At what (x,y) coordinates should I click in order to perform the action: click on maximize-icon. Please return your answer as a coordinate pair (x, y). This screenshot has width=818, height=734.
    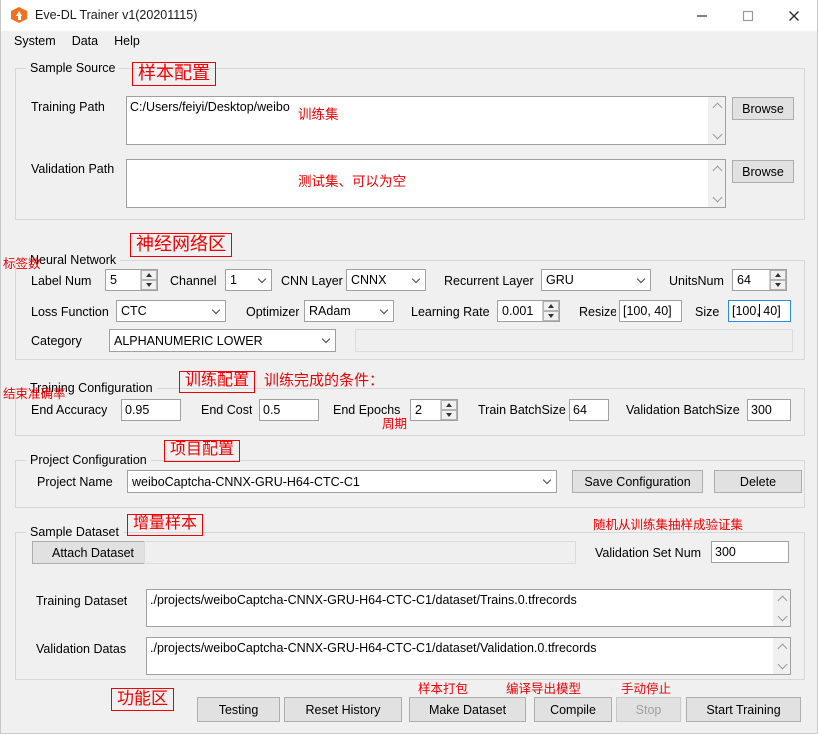
    Looking at the image, I should click on (748, 15).